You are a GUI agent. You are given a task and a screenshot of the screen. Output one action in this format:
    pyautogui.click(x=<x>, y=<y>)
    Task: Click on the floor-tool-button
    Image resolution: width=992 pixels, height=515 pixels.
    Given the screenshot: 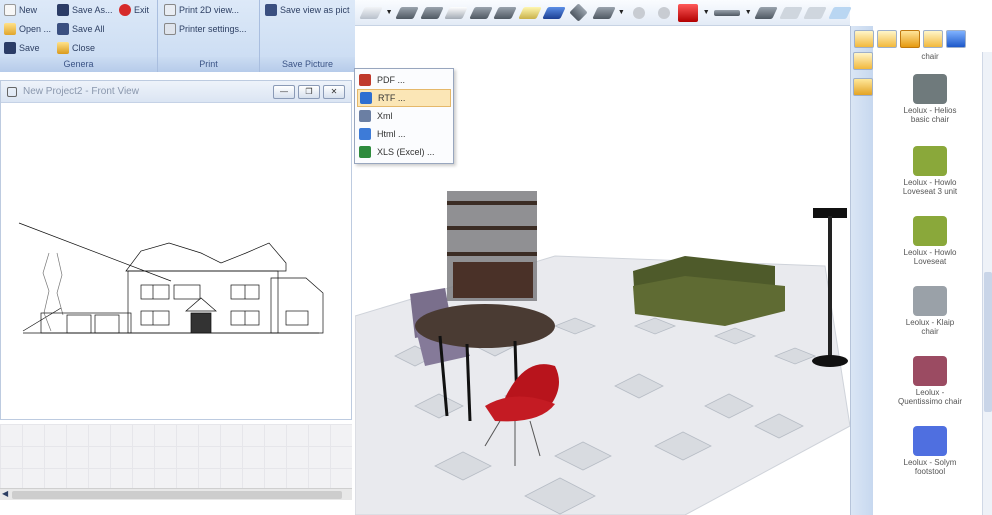 What is the action you would take?
    pyautogui.click(x=480, y=13)
    